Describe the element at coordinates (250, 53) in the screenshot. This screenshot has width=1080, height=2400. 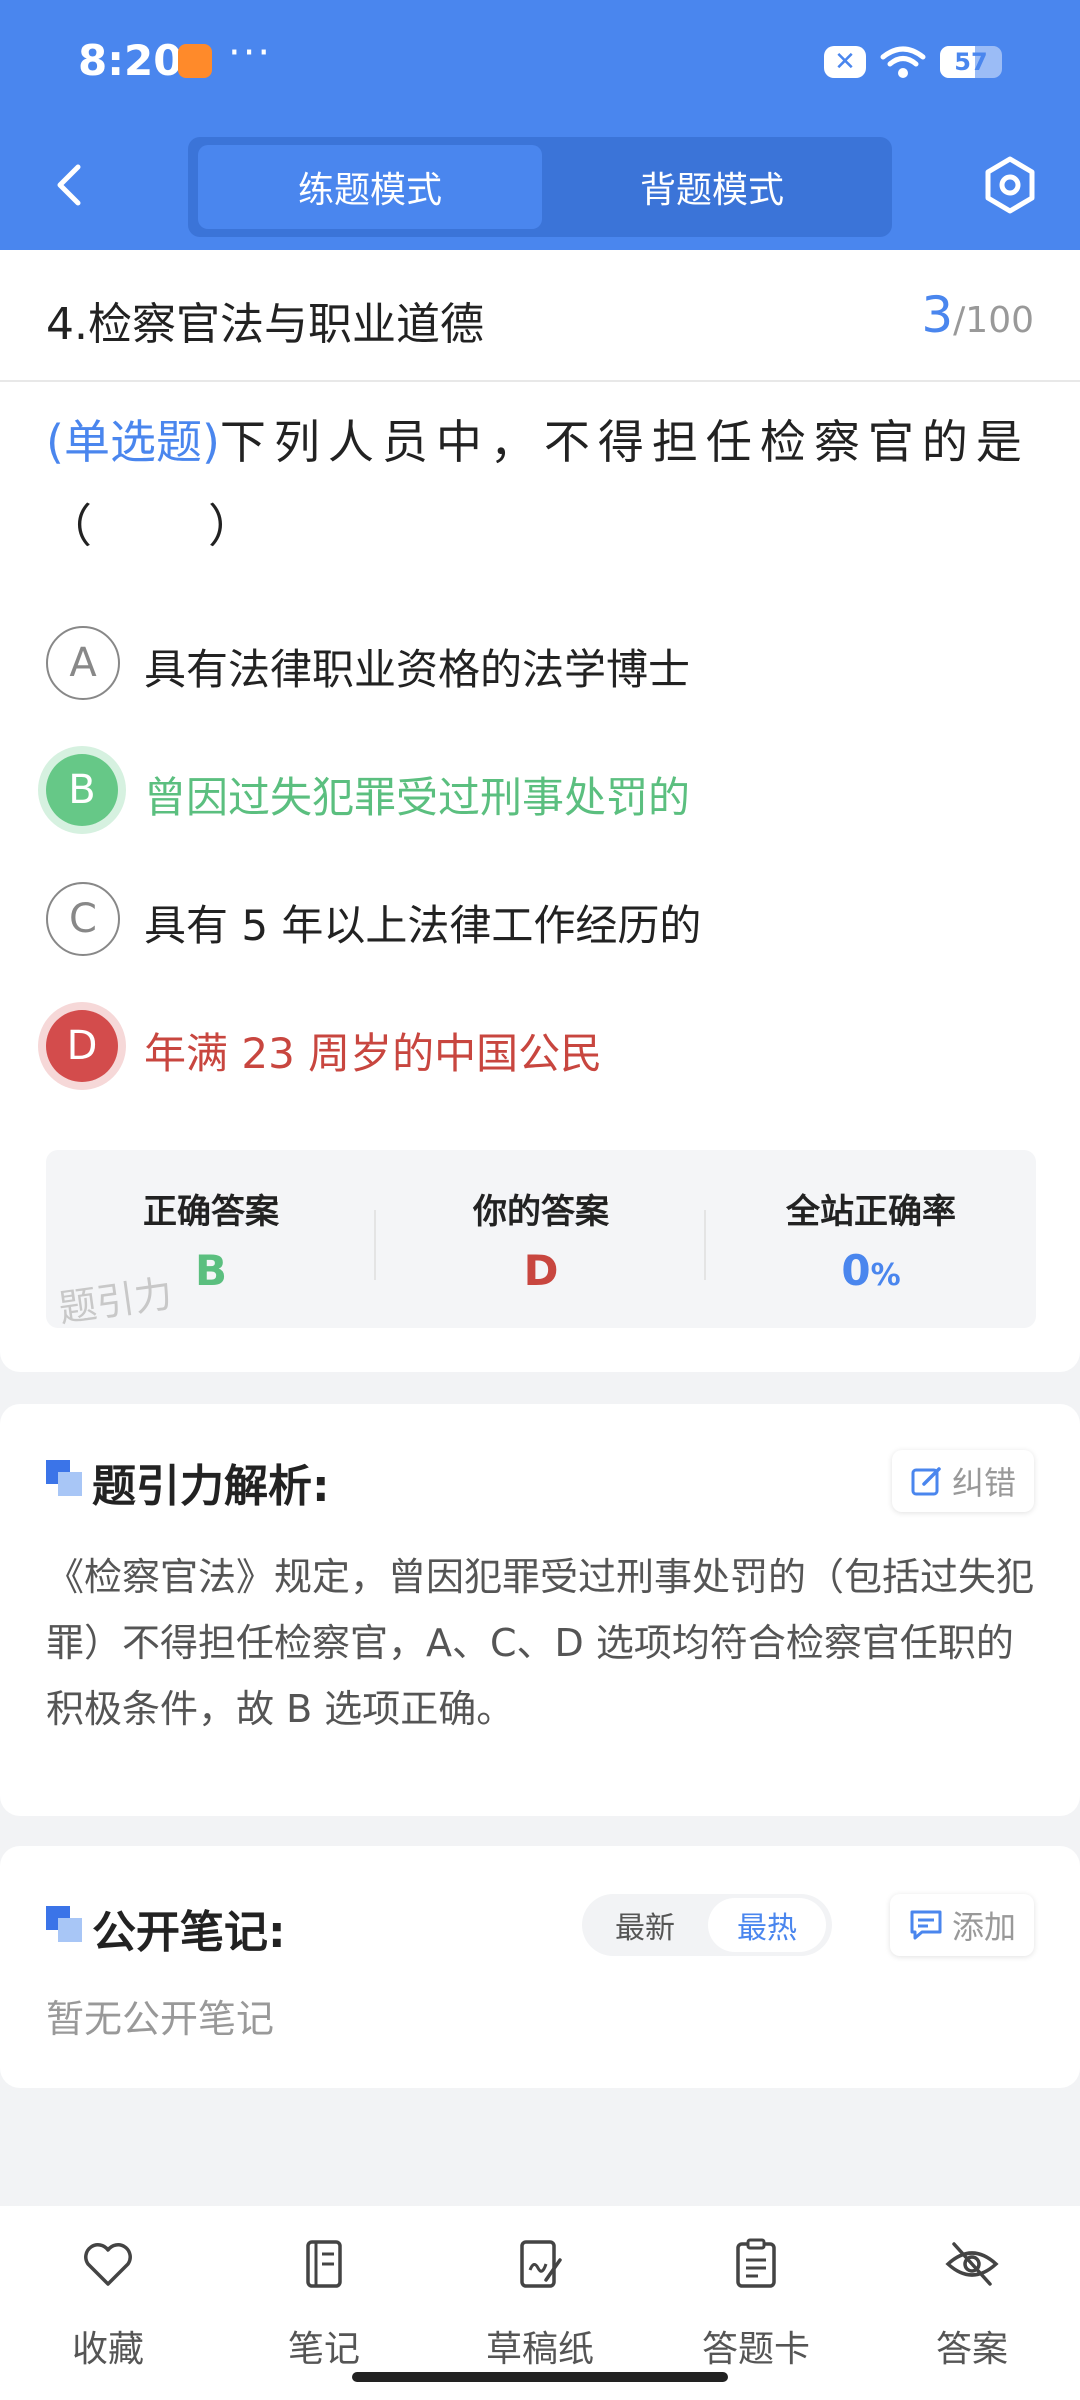
I see `more-notifications-icon: ···` at that location.